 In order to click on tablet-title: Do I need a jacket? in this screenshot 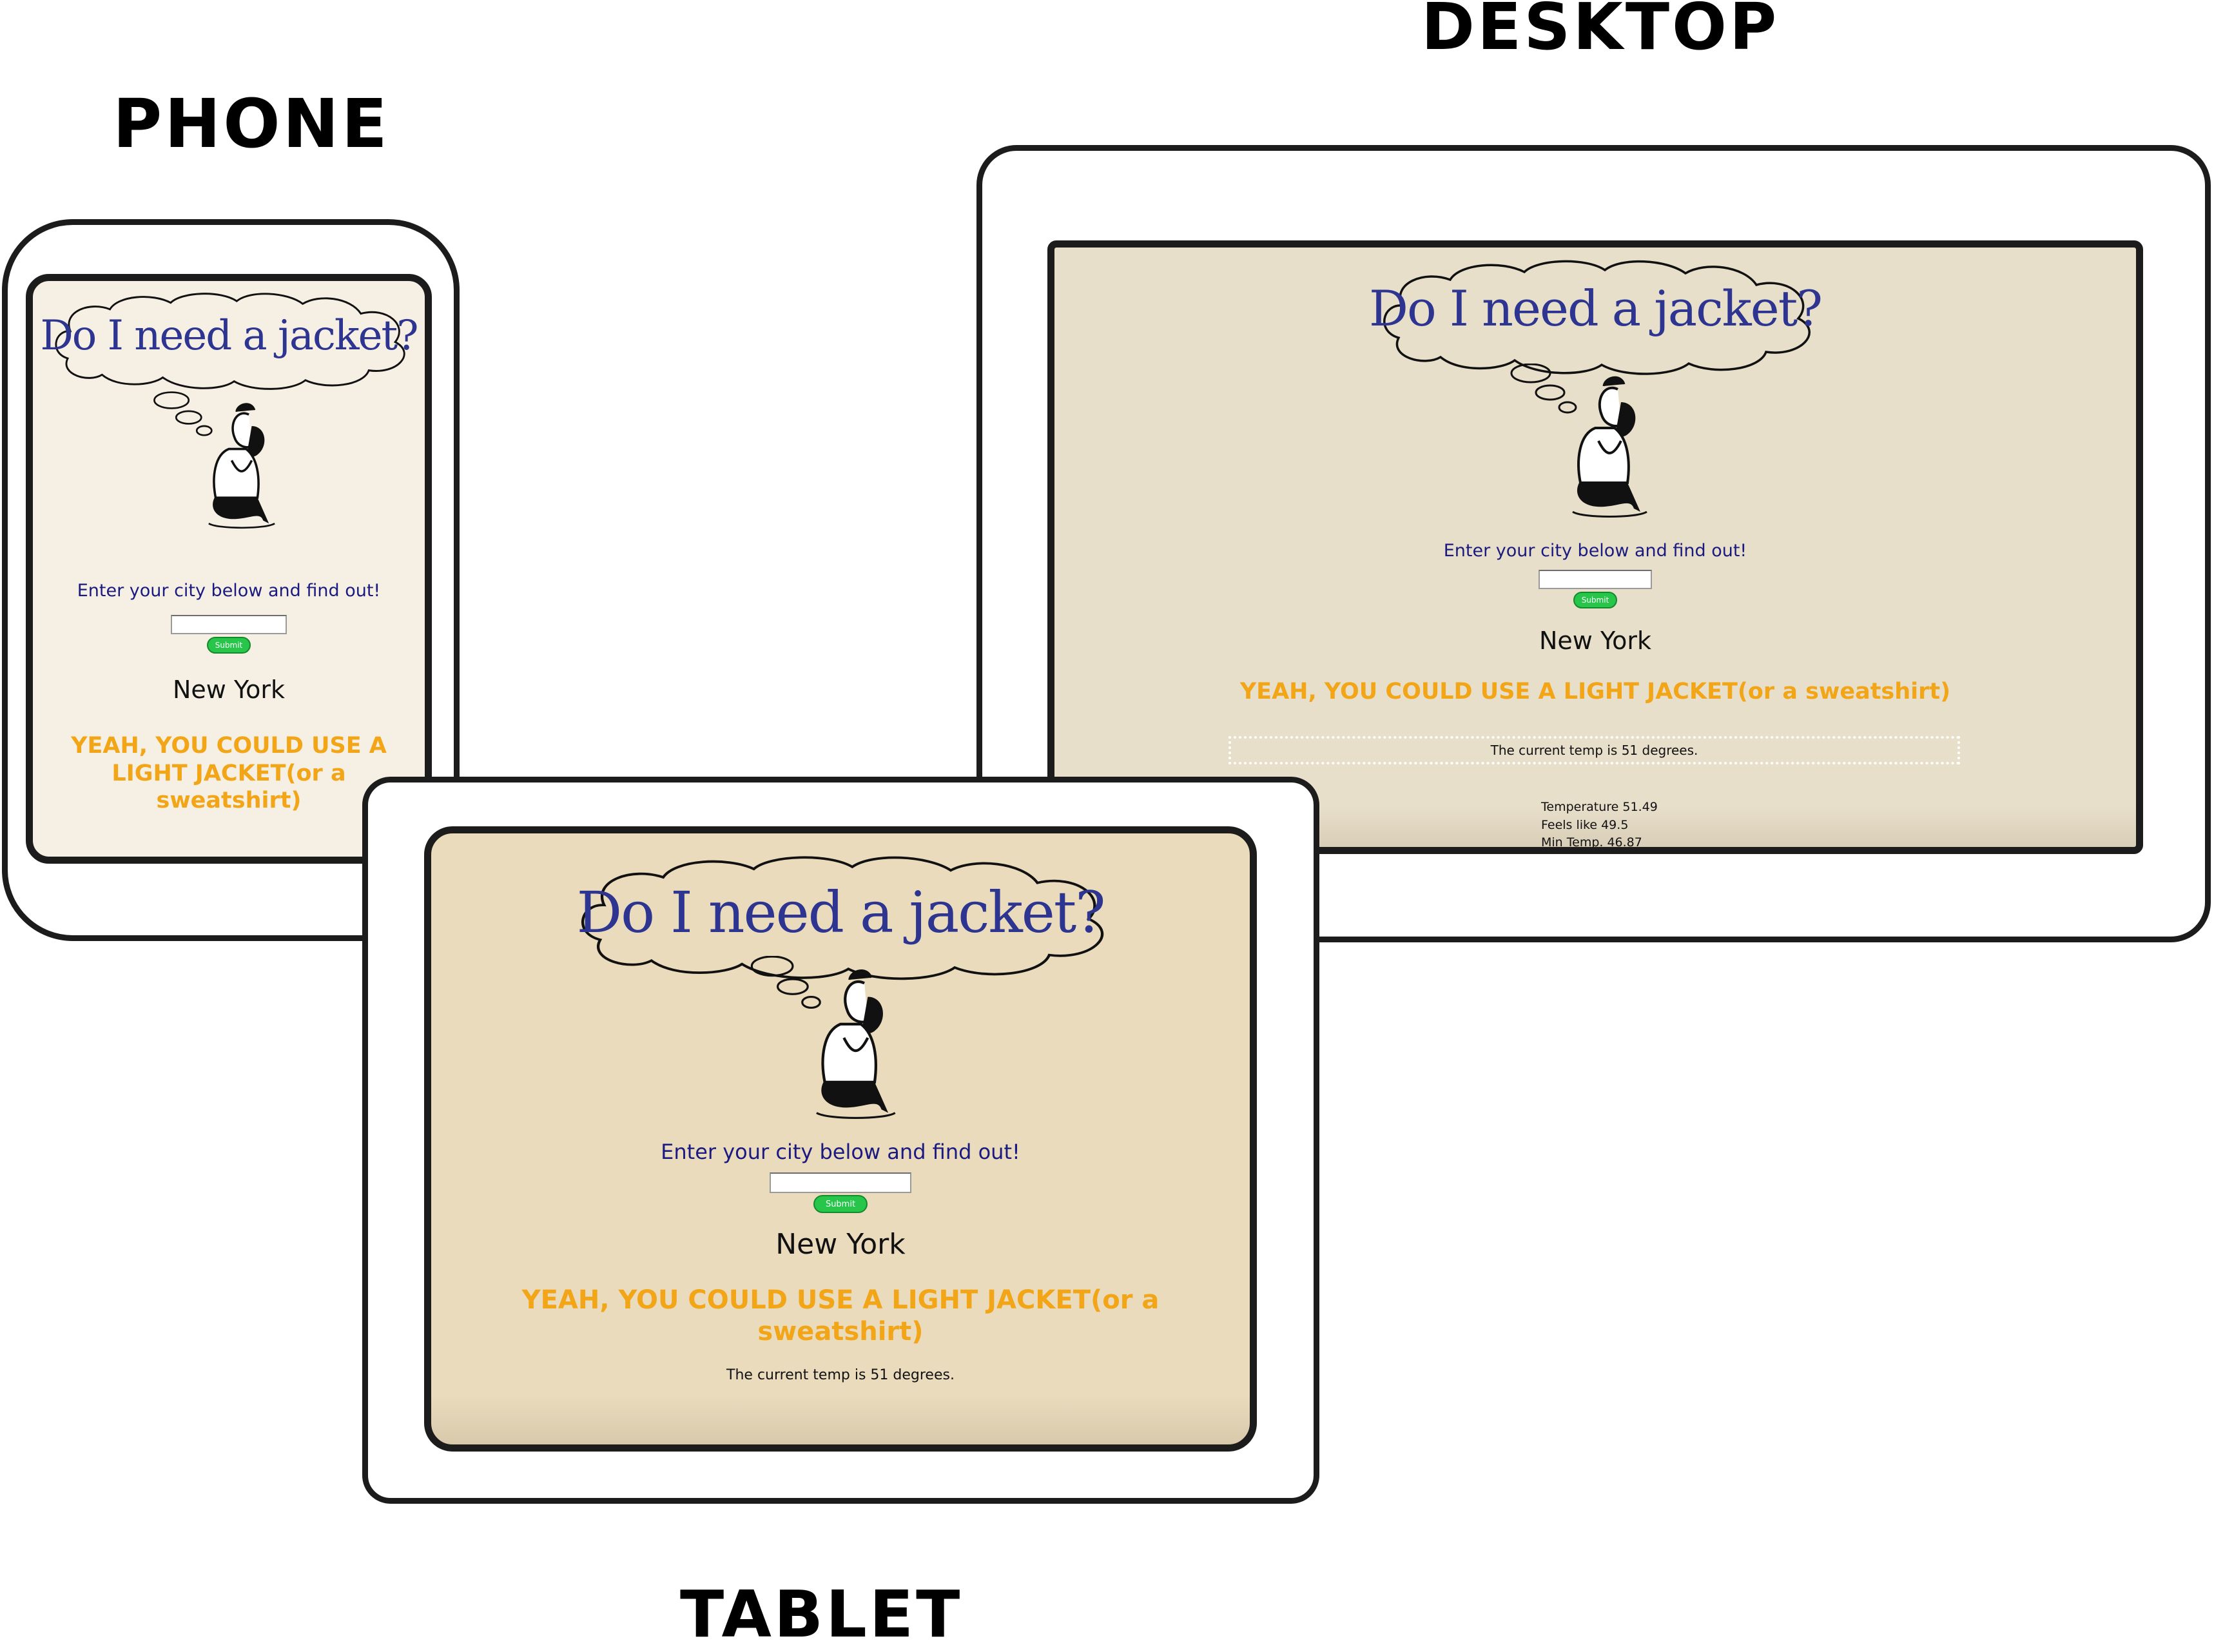, I will do `click(841, 912)`.